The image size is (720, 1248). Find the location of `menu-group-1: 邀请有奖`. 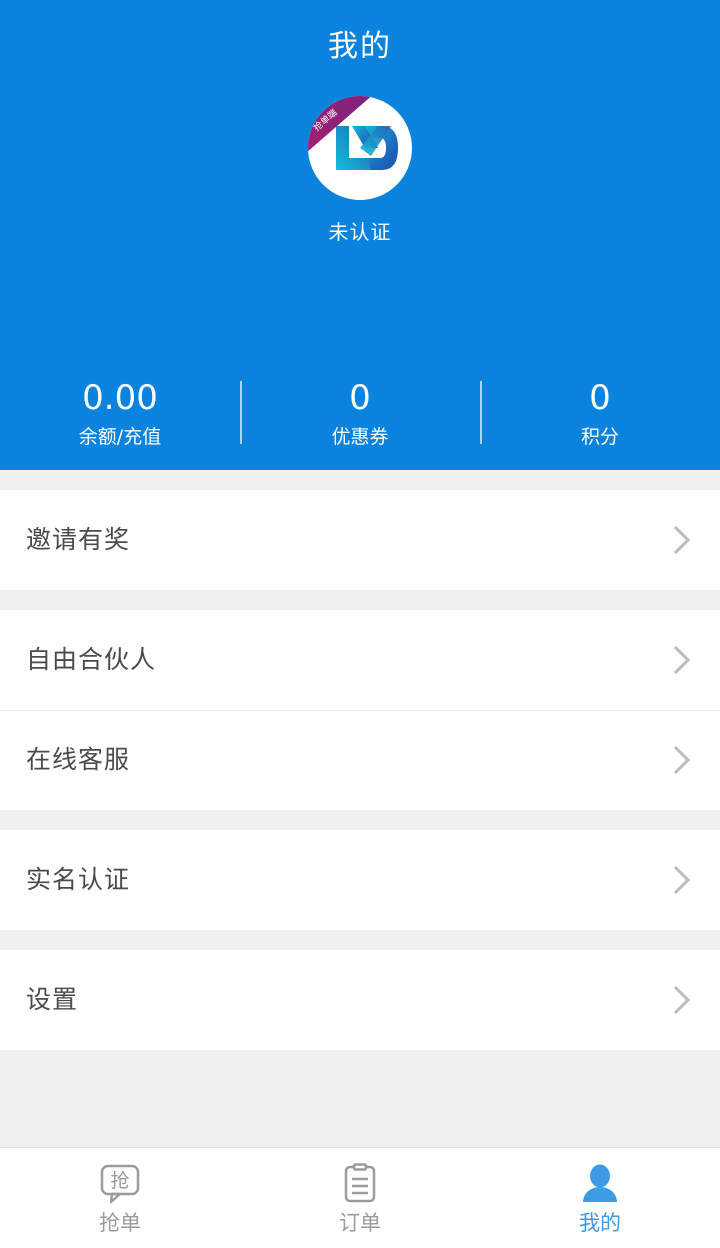

menu-group-1: 邀请有奖 is located at coordinates (360, 540).